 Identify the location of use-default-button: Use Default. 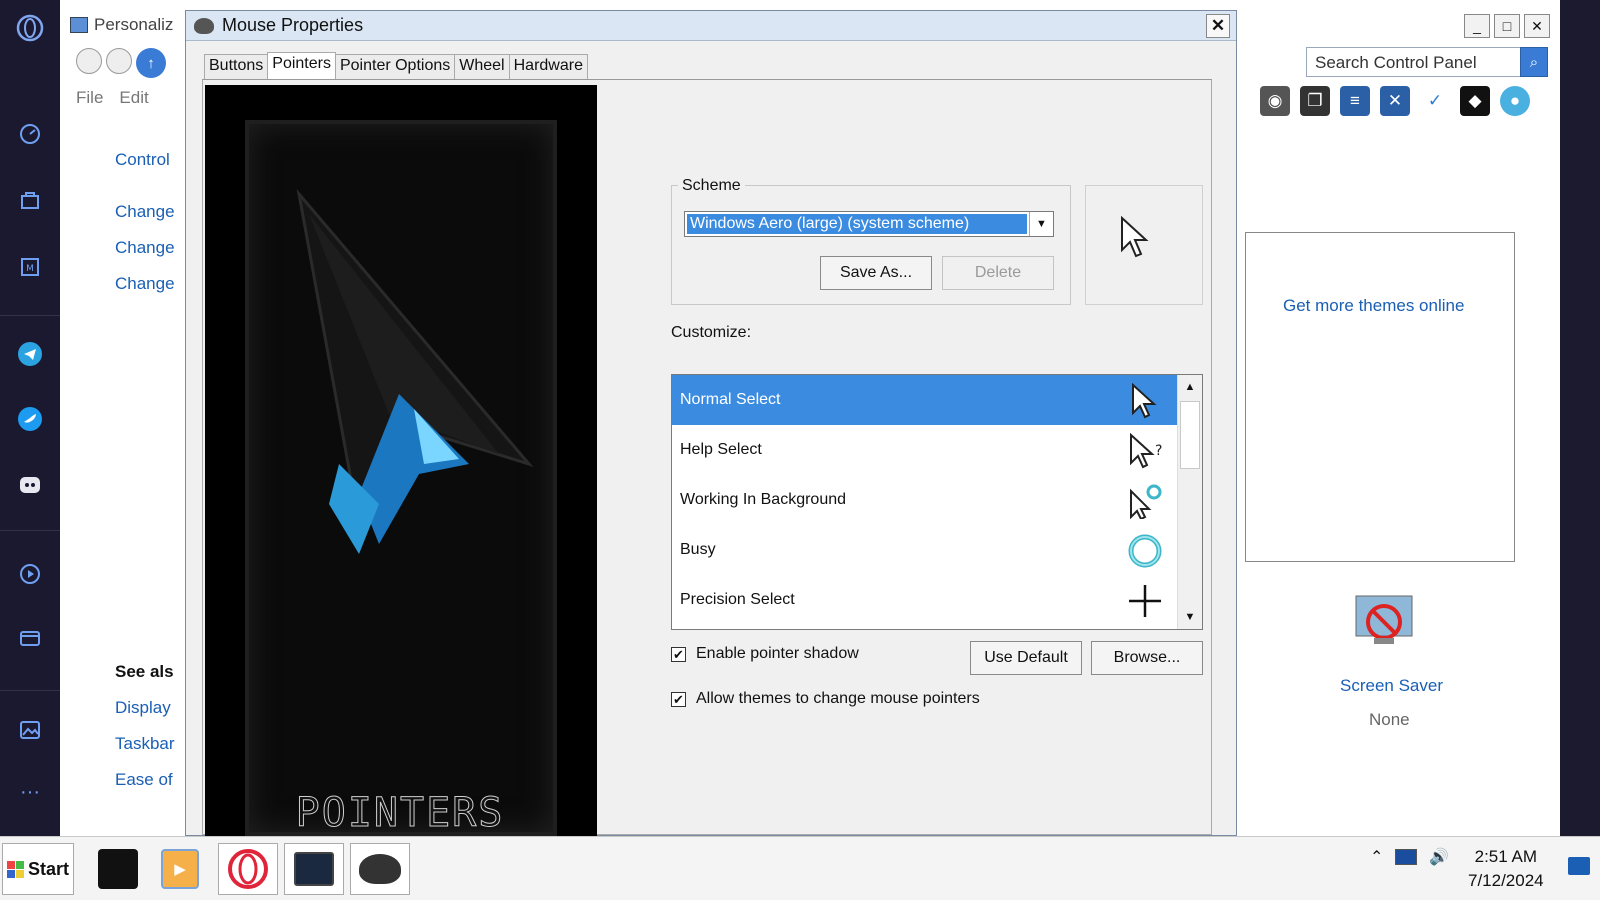
(1026, 658).